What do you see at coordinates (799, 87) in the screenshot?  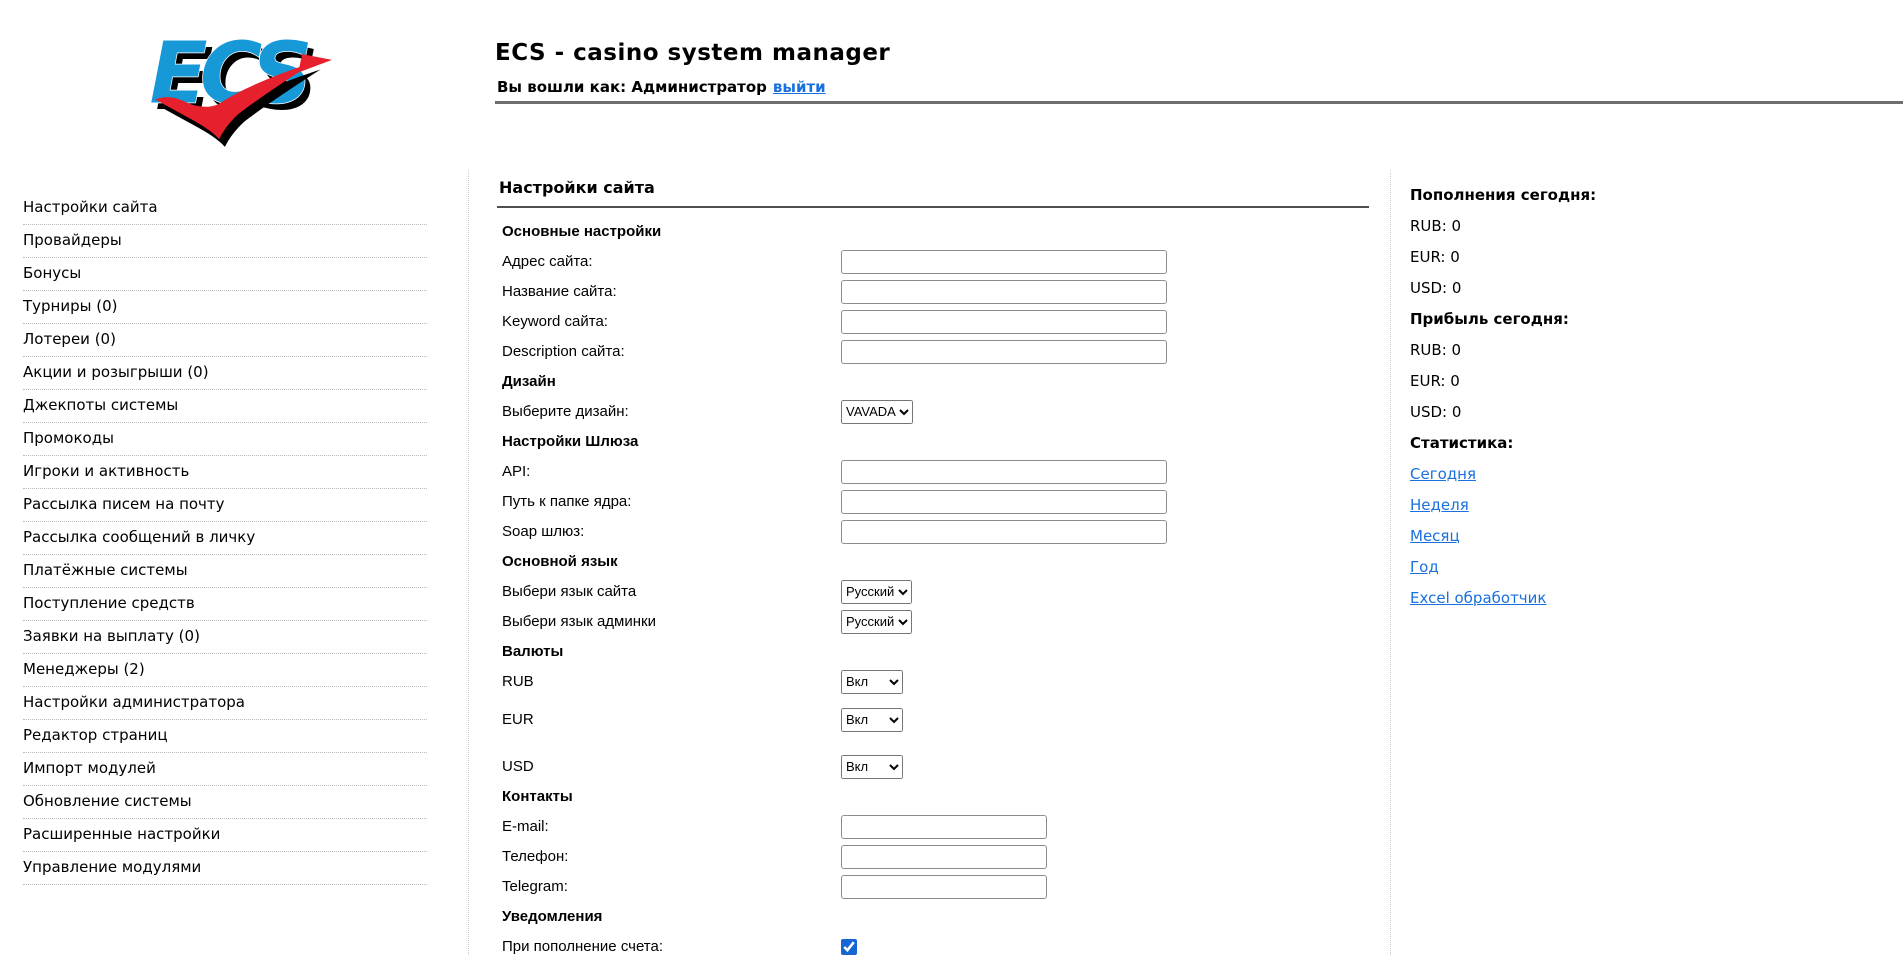 I see `logout-link: выйти` at bounding box center [799, 87].